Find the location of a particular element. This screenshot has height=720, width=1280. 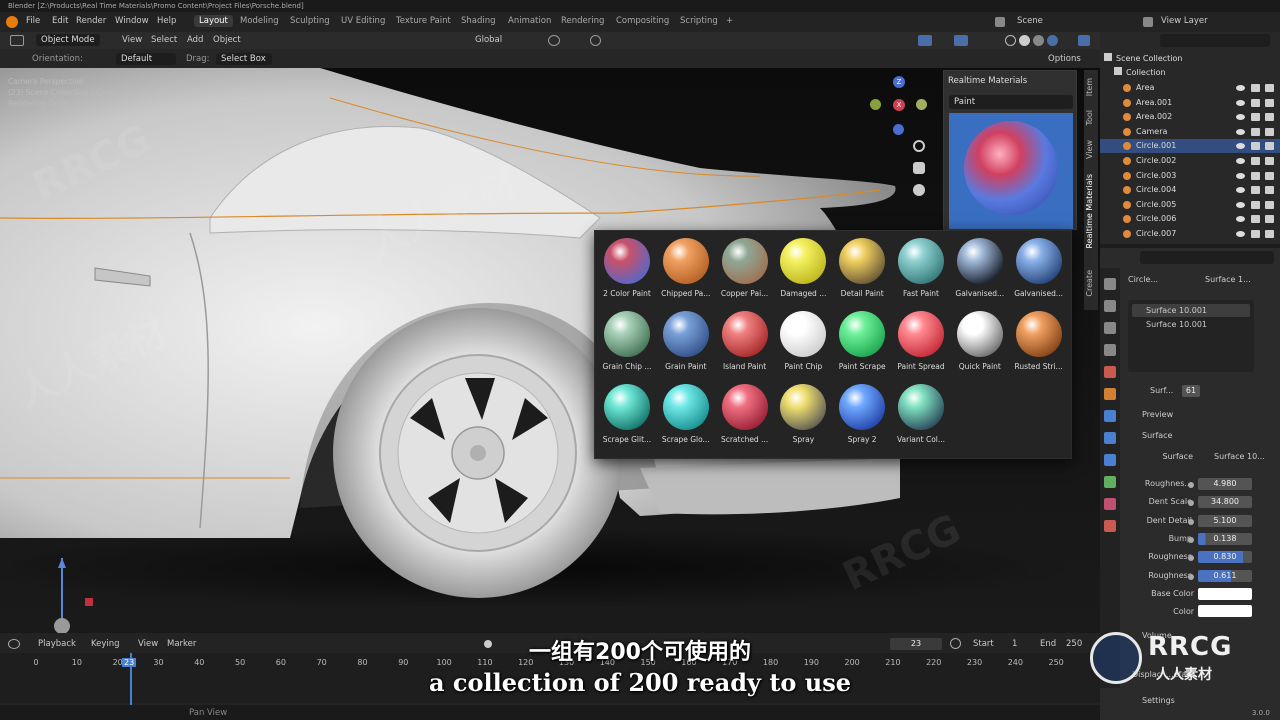

tab-create: Create is located at coordinates (1091, 283).